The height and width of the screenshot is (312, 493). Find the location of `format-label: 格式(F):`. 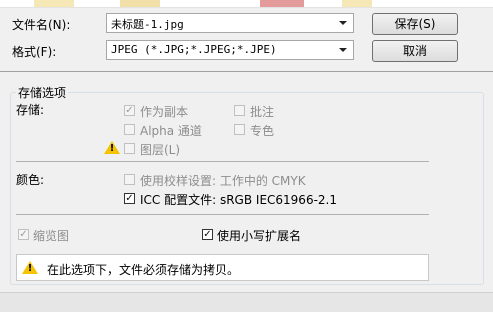

format-label: 格式(F): is located at coordinates (34, 52).